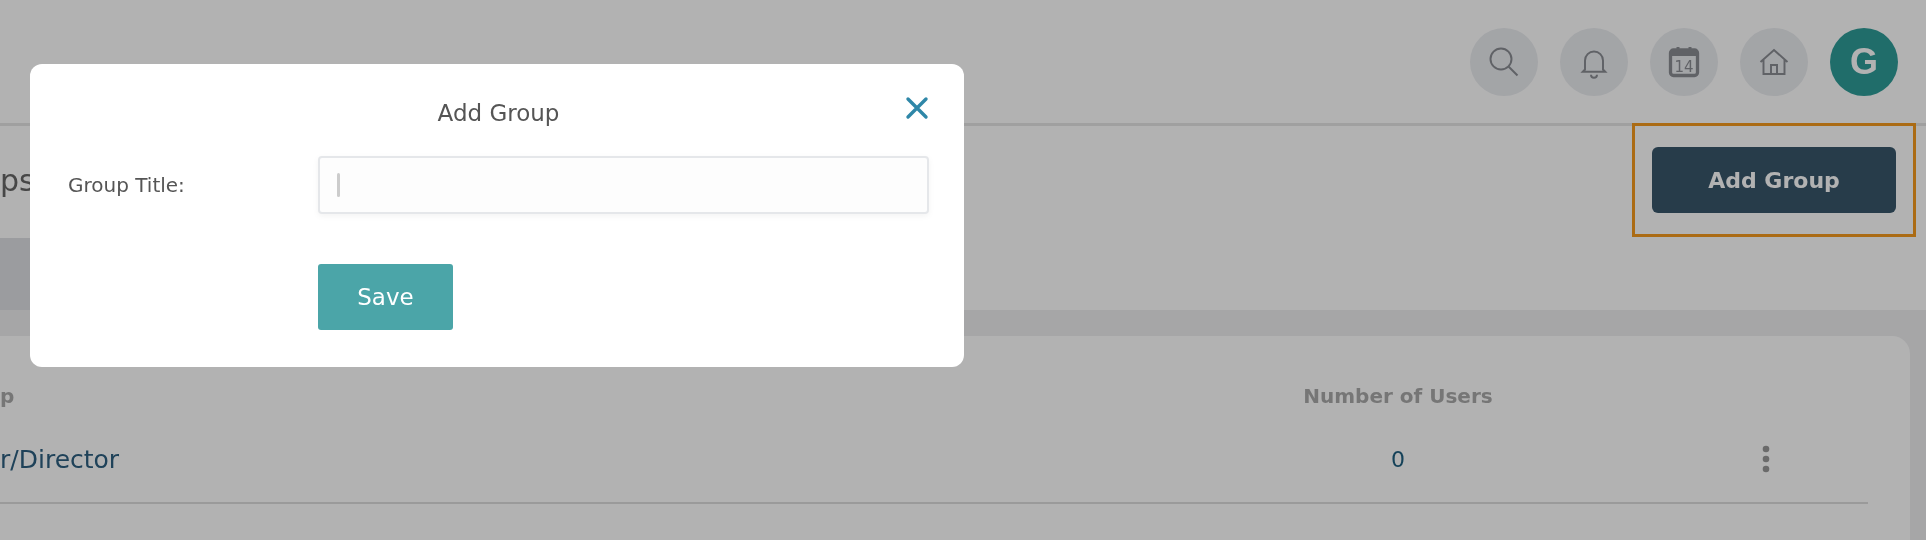 The image size is (1926, 540). What do you see at coordinates (1398, 396) in the screenshot?
I see `column-header: Number of Users` at bounding box center [1398, 396].